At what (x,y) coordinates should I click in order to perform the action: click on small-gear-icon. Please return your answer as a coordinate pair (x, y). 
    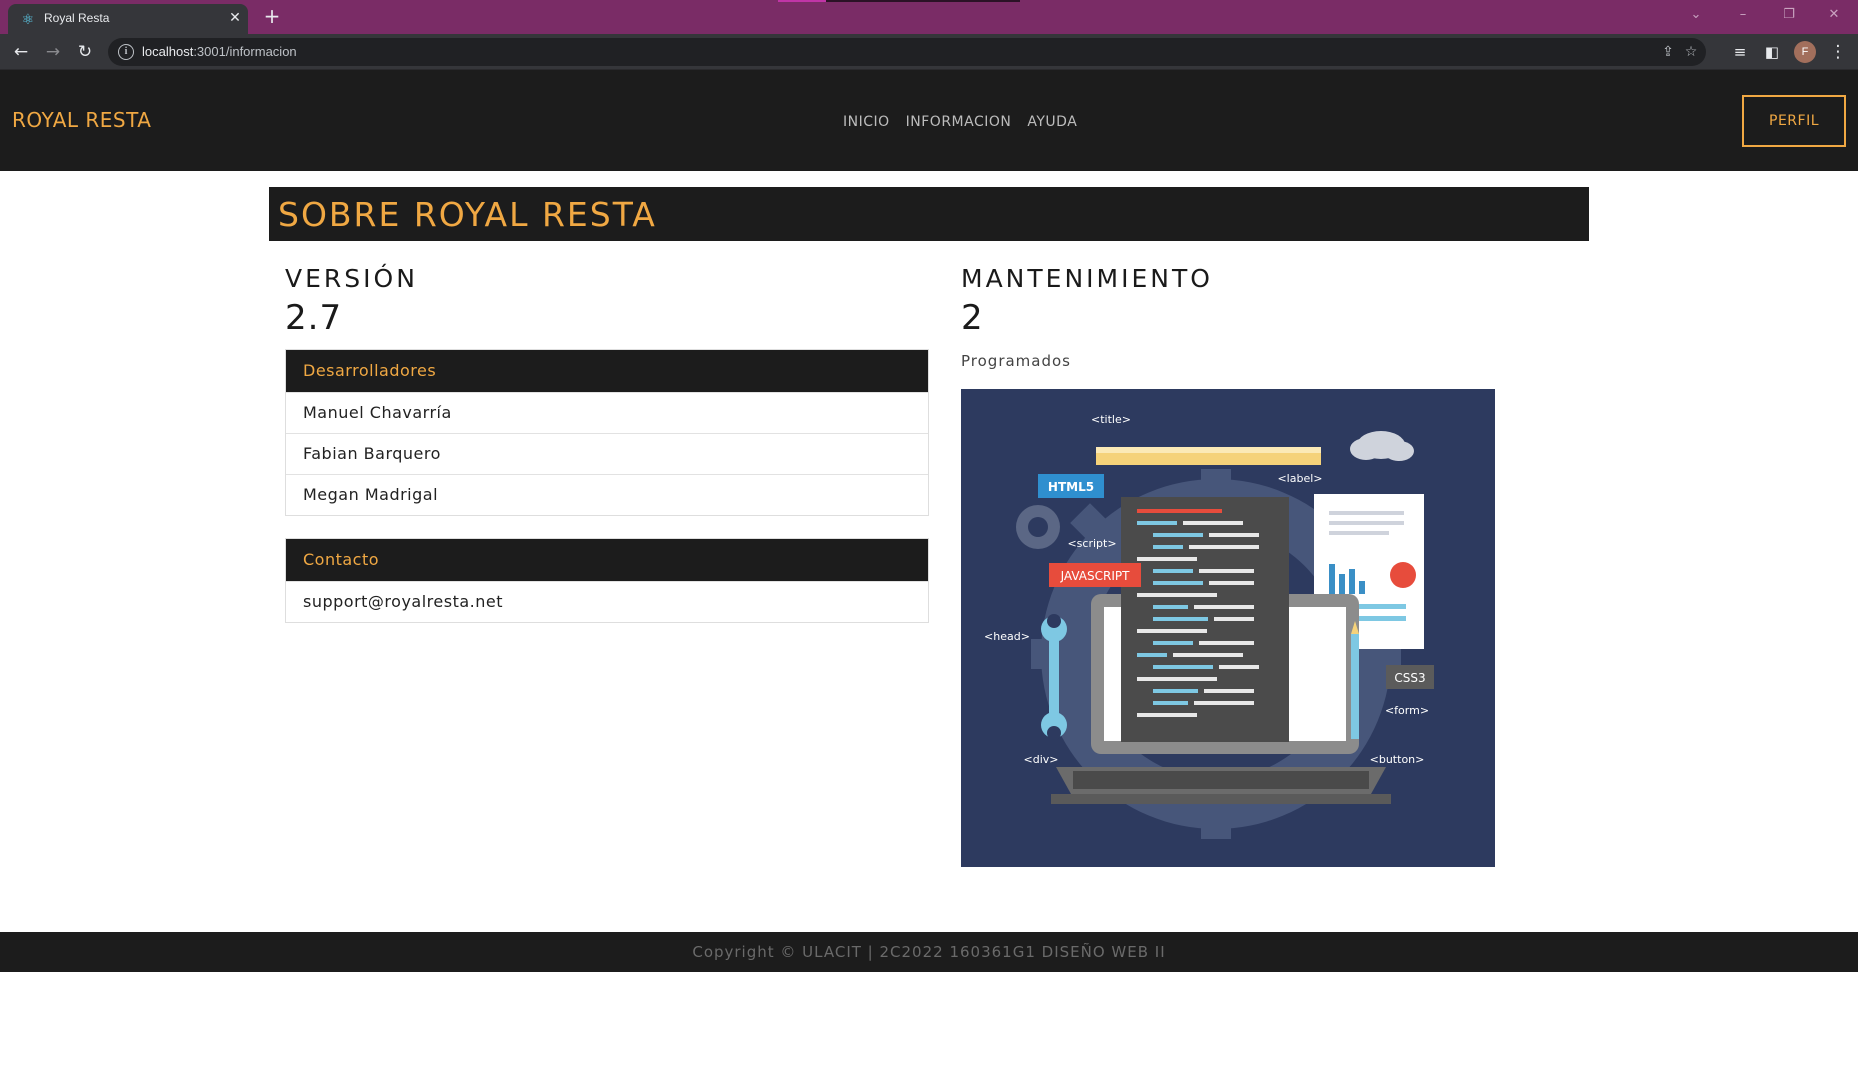
    Looking at the image, I should click on (1038, 527).